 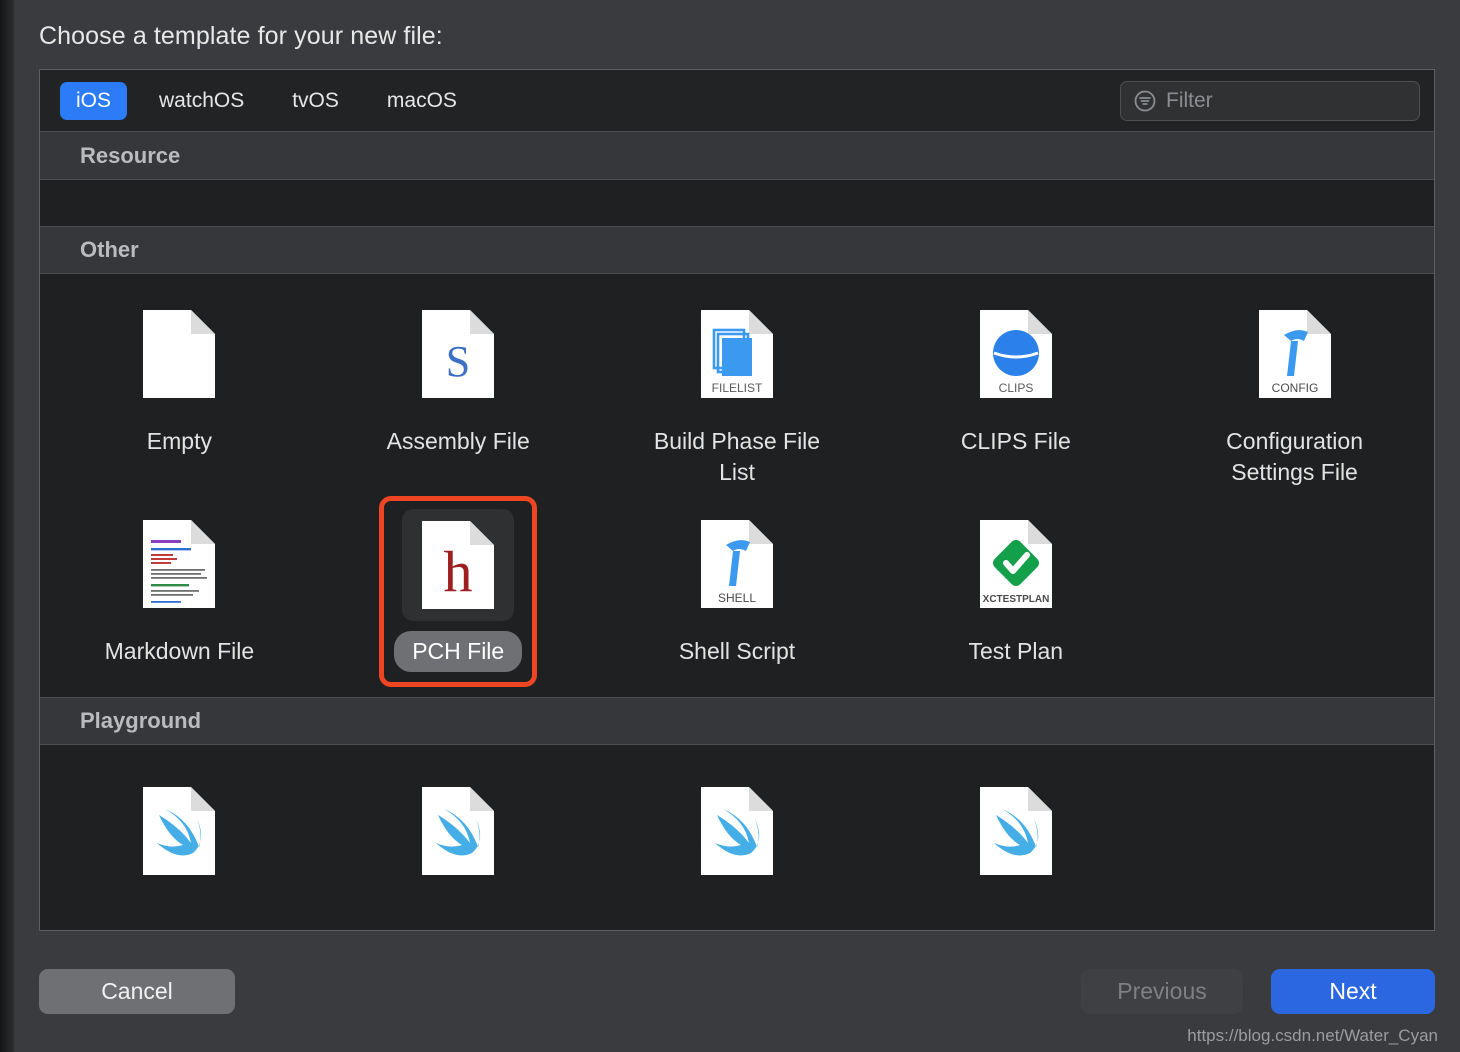 I want to click on assembly-document-icon: S, so click(x=458, y=354).